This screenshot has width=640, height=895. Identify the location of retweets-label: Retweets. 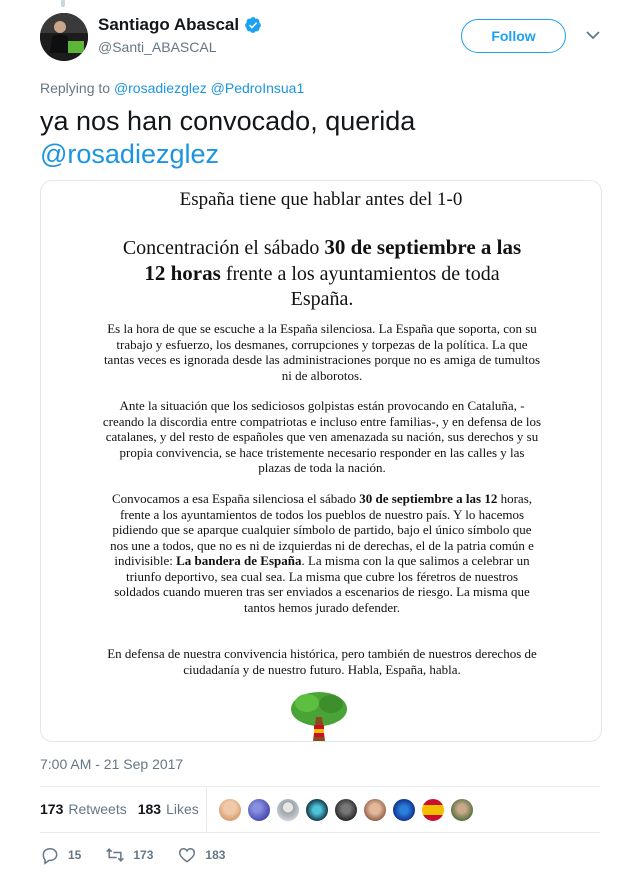
(97, 809).